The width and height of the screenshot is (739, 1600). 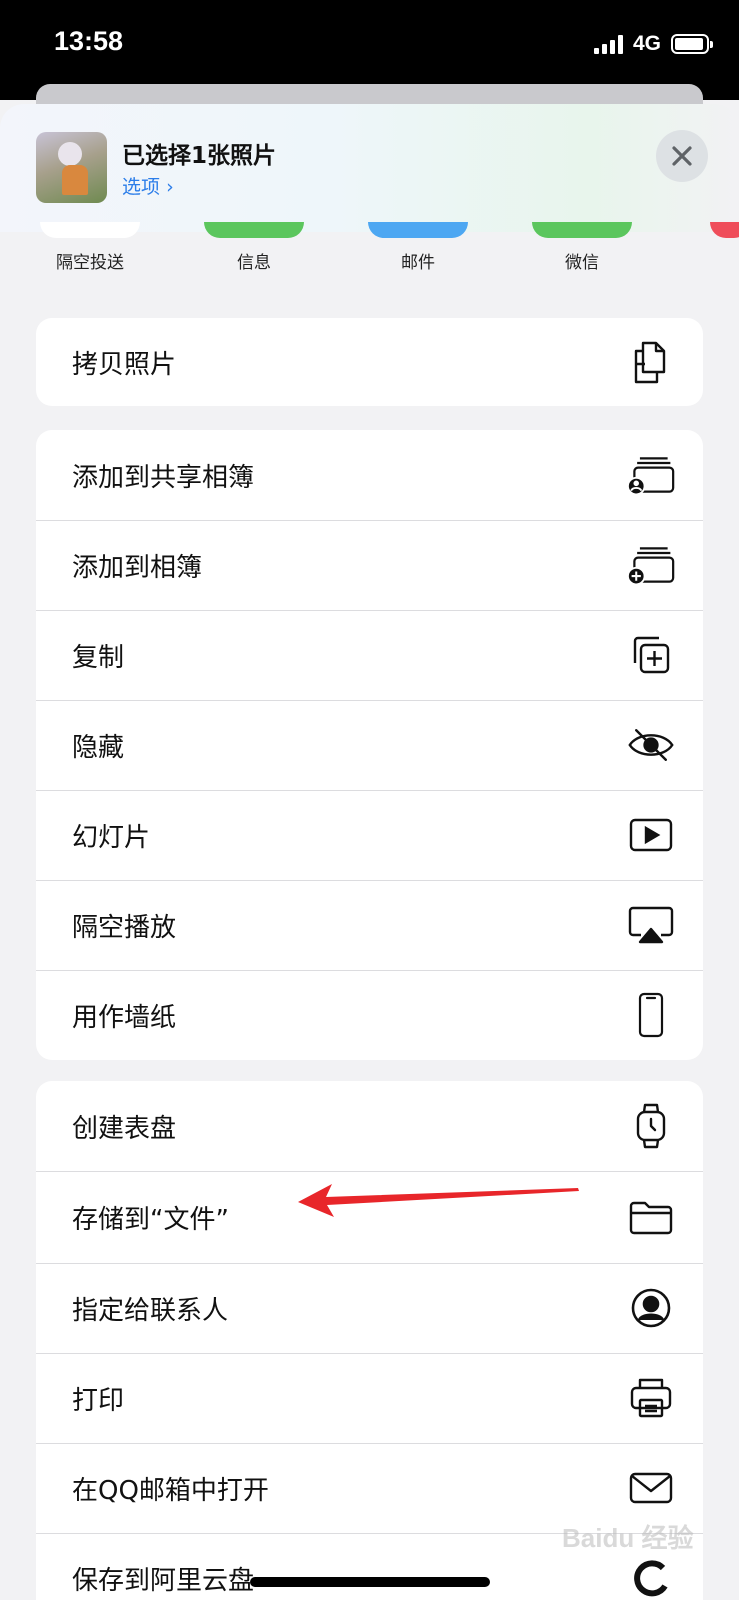 I want to click on app-label-wechat: 微信, so click(x=582, y=263).